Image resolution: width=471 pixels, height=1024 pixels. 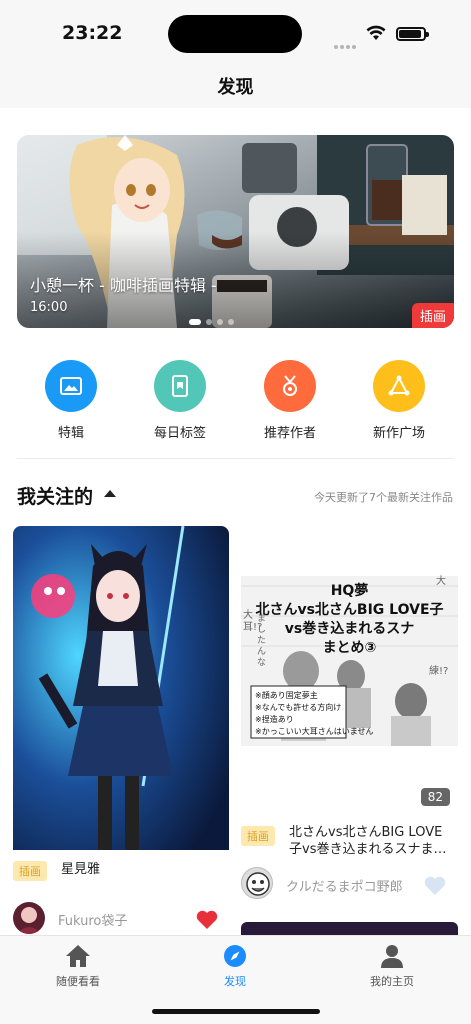 I want to click on person-icon, so click(x=392, y=956).